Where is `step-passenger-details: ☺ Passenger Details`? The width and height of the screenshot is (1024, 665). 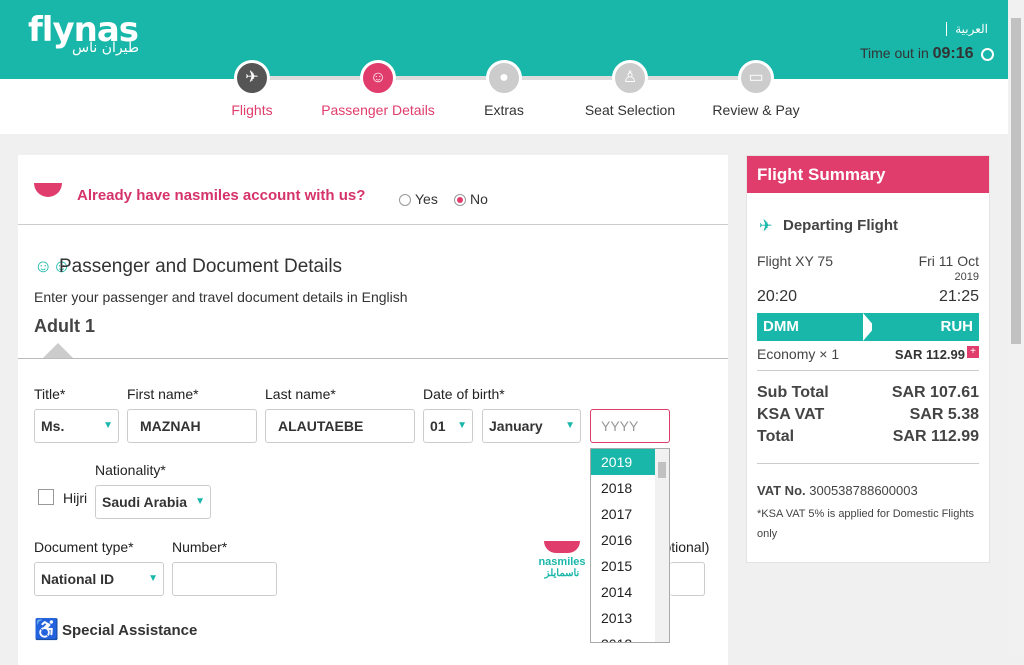 step-passenger-details: ☺ Passenger Details is located at coordinates (378, 89).